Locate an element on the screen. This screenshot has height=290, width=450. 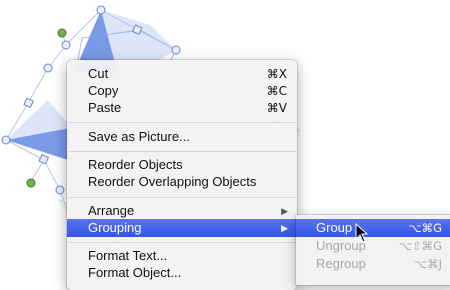
shortcut-text: ⌘C is located at coordinates (276, 91).